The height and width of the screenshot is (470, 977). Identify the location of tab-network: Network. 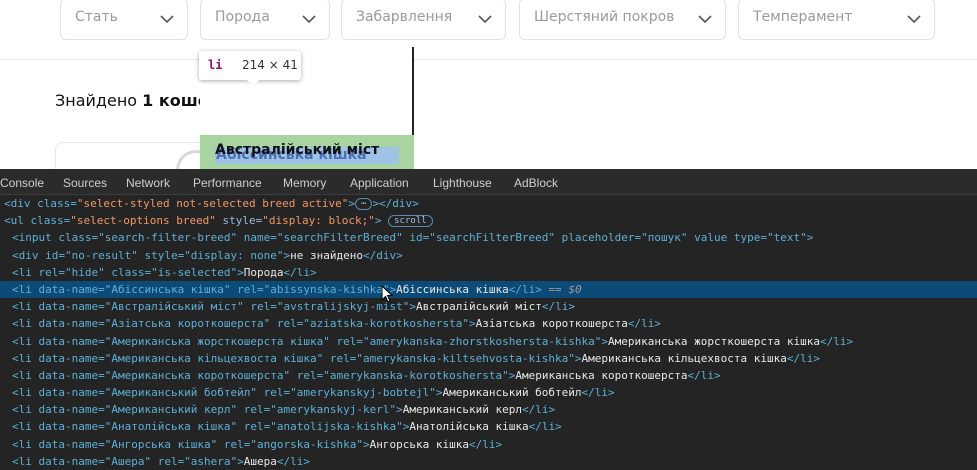
(148, 183).